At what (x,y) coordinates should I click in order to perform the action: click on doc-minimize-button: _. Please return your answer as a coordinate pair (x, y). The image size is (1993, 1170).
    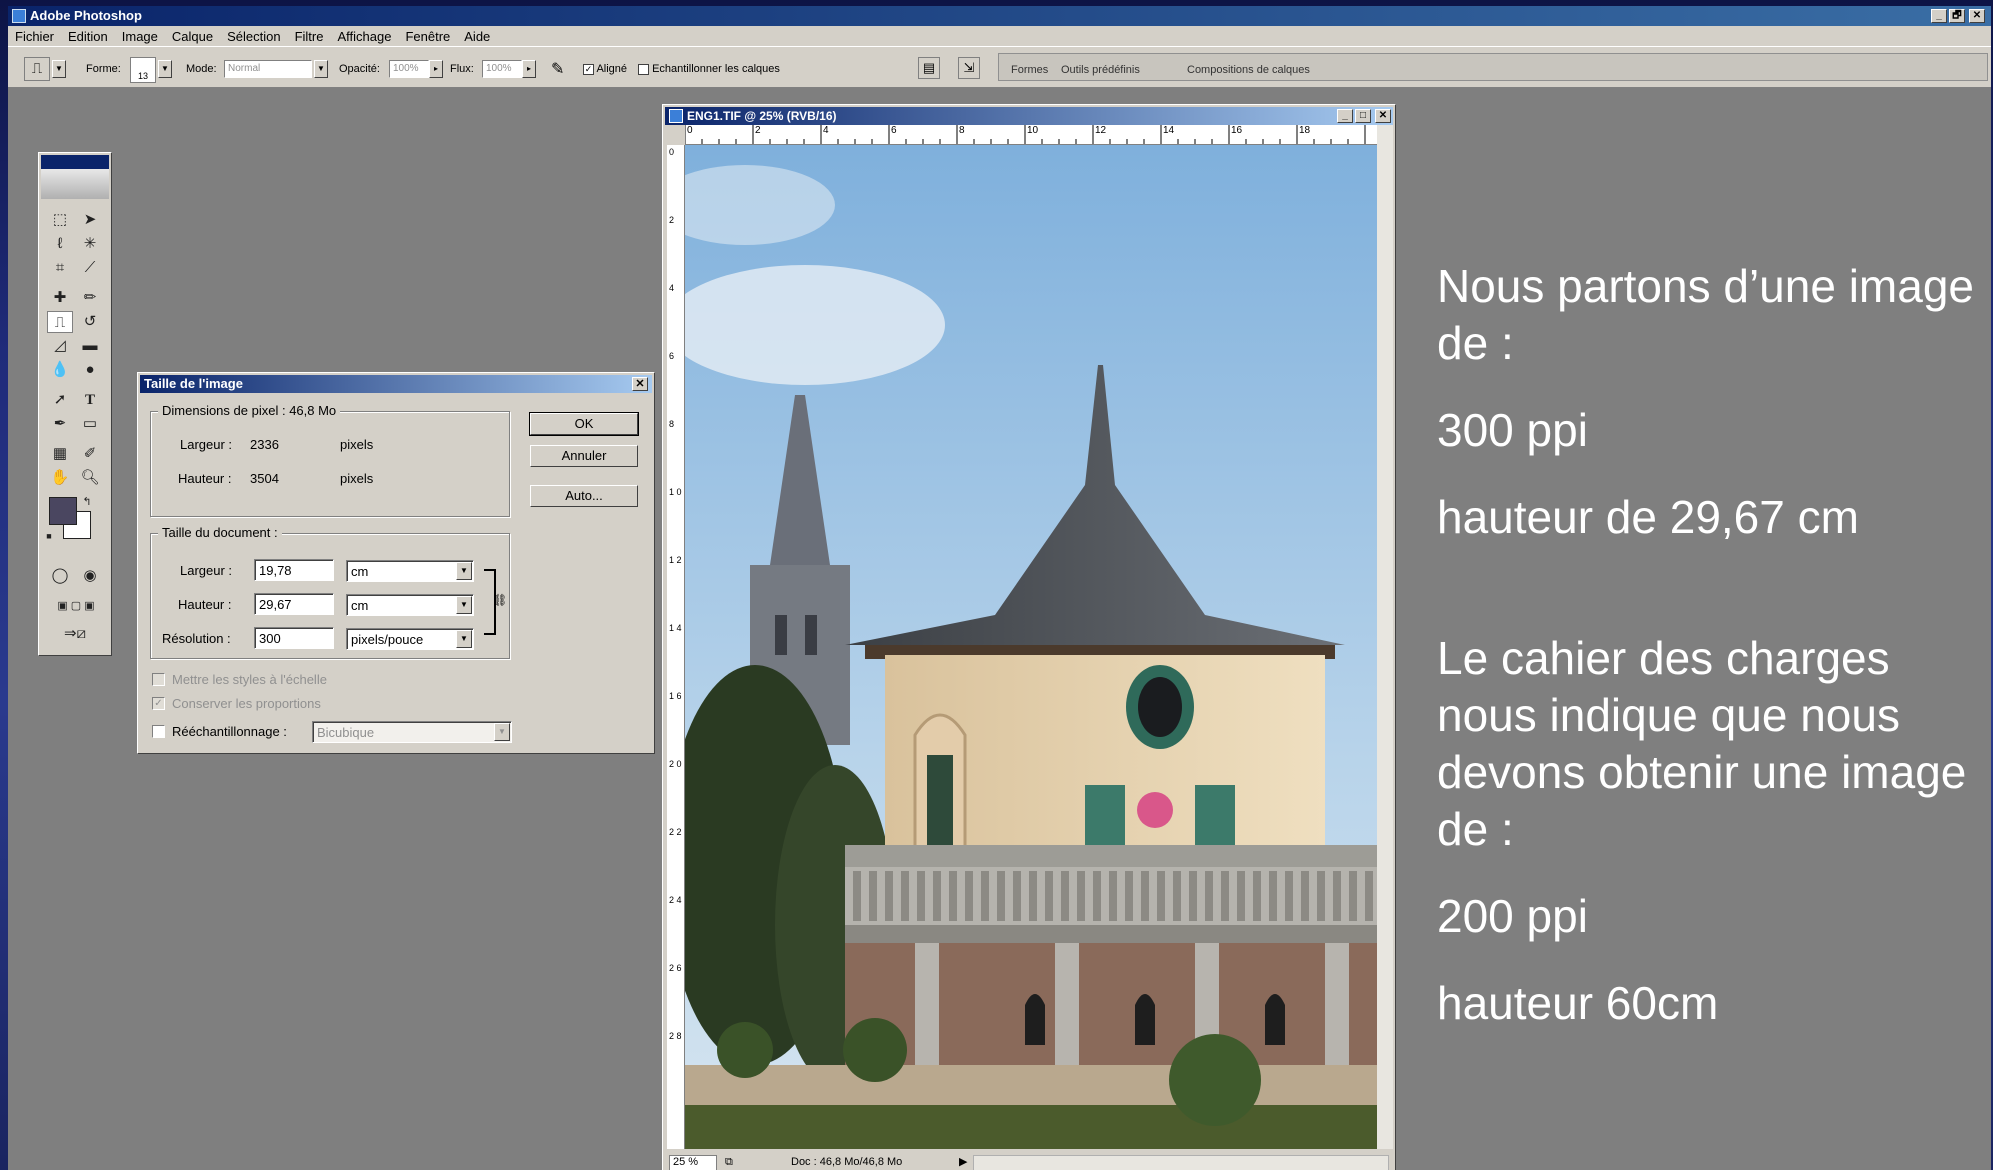
    Looking at the image, I should click on (1345, 116).